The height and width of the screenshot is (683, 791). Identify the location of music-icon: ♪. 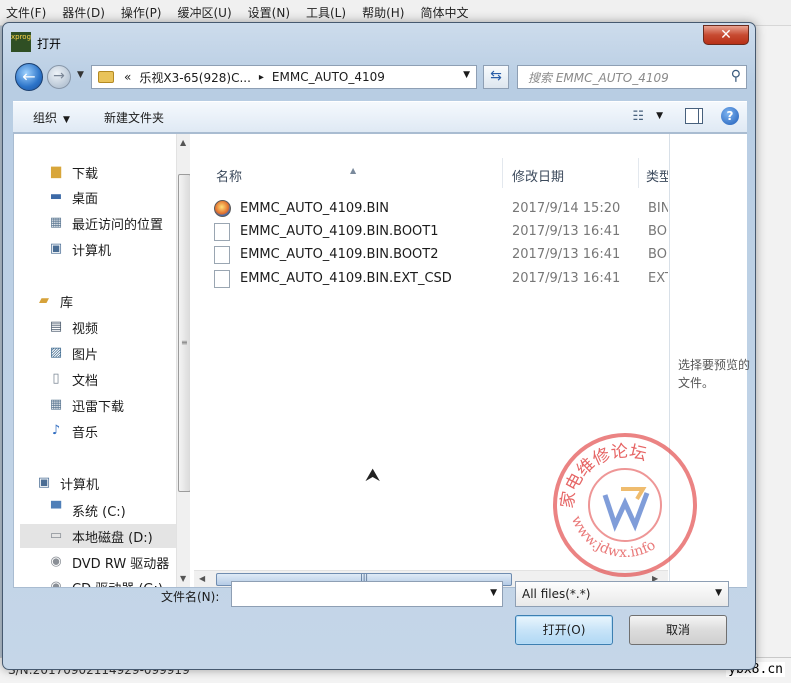
(56, 430).